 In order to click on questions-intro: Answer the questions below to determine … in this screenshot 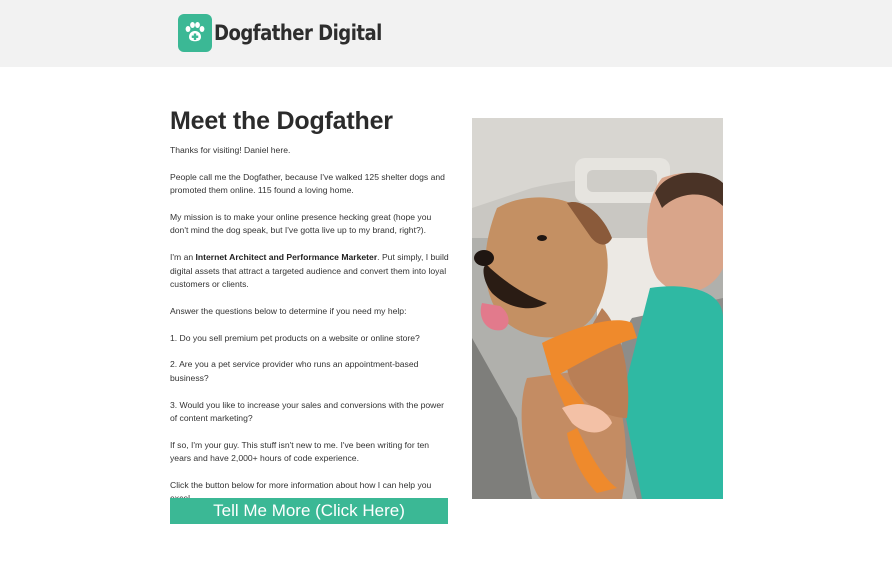, I will do `click(288, 310)`.